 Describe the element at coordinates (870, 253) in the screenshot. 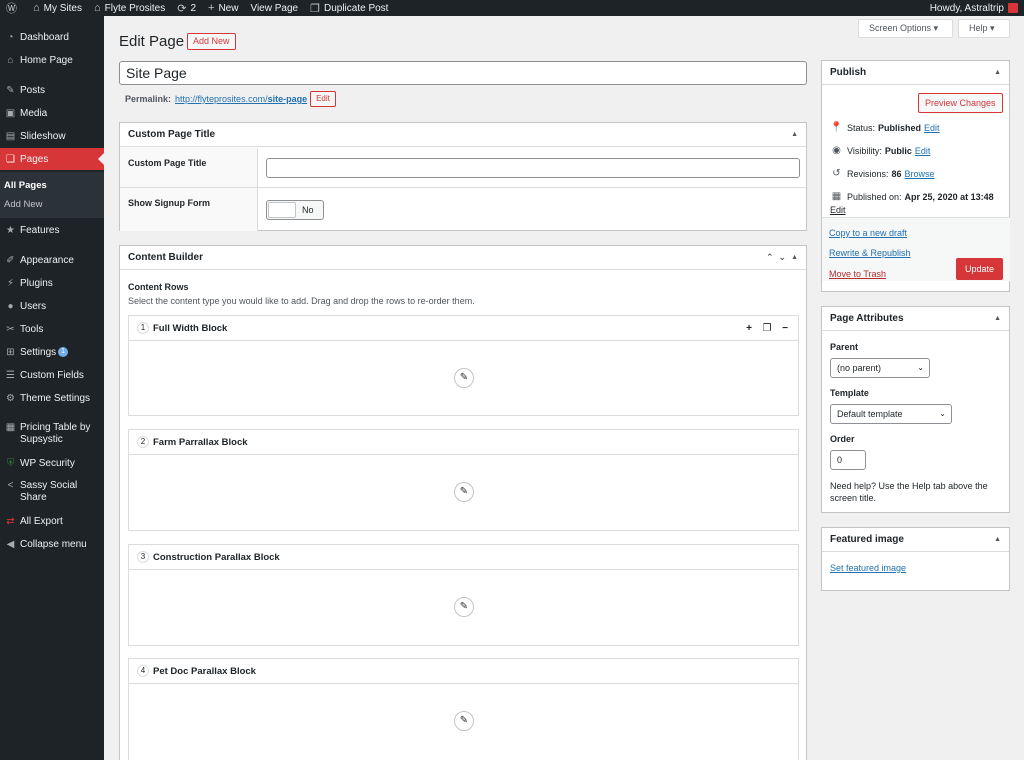

I see `rewrite-republish-link: Rewrite & Republish` at that location.